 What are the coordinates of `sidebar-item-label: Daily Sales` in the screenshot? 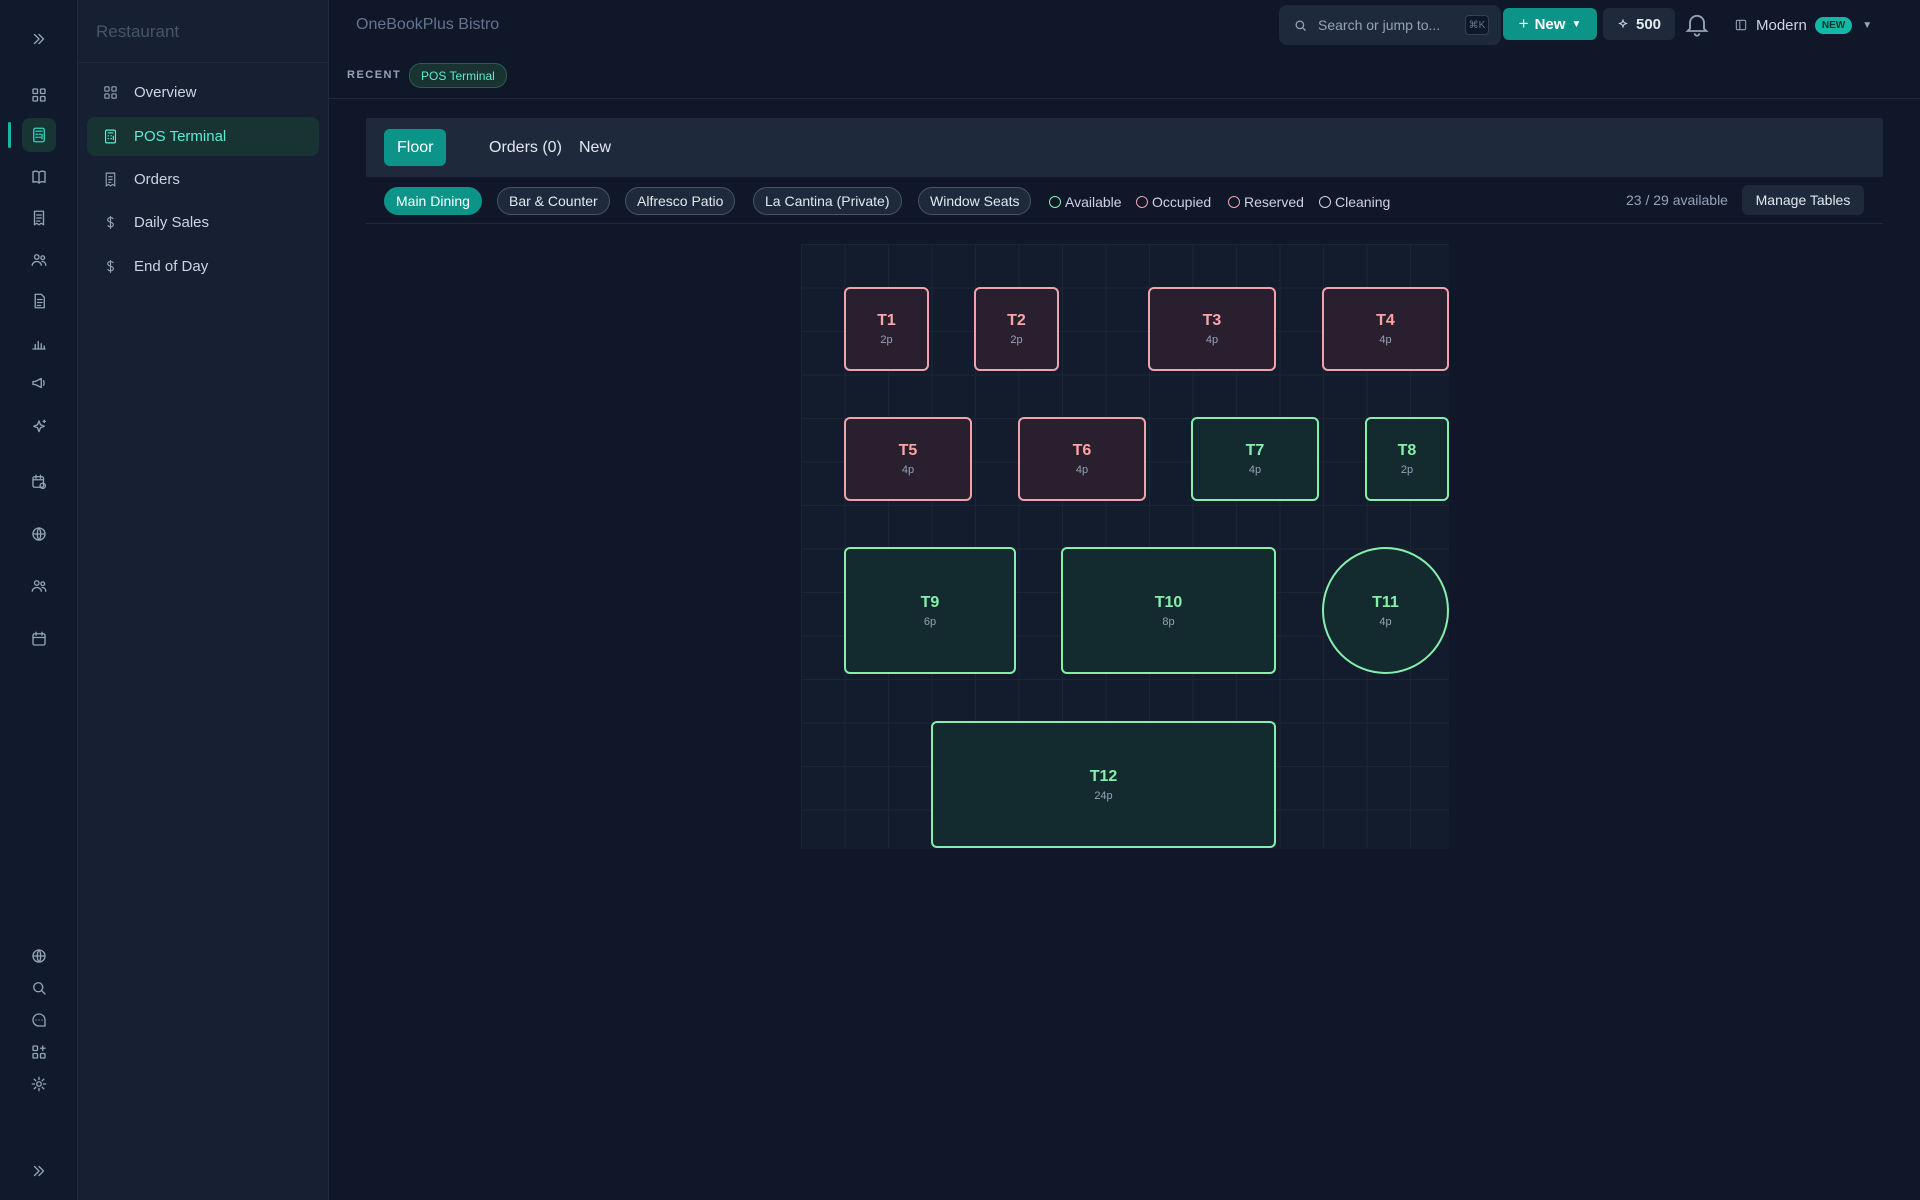 It's located at (172, 222).